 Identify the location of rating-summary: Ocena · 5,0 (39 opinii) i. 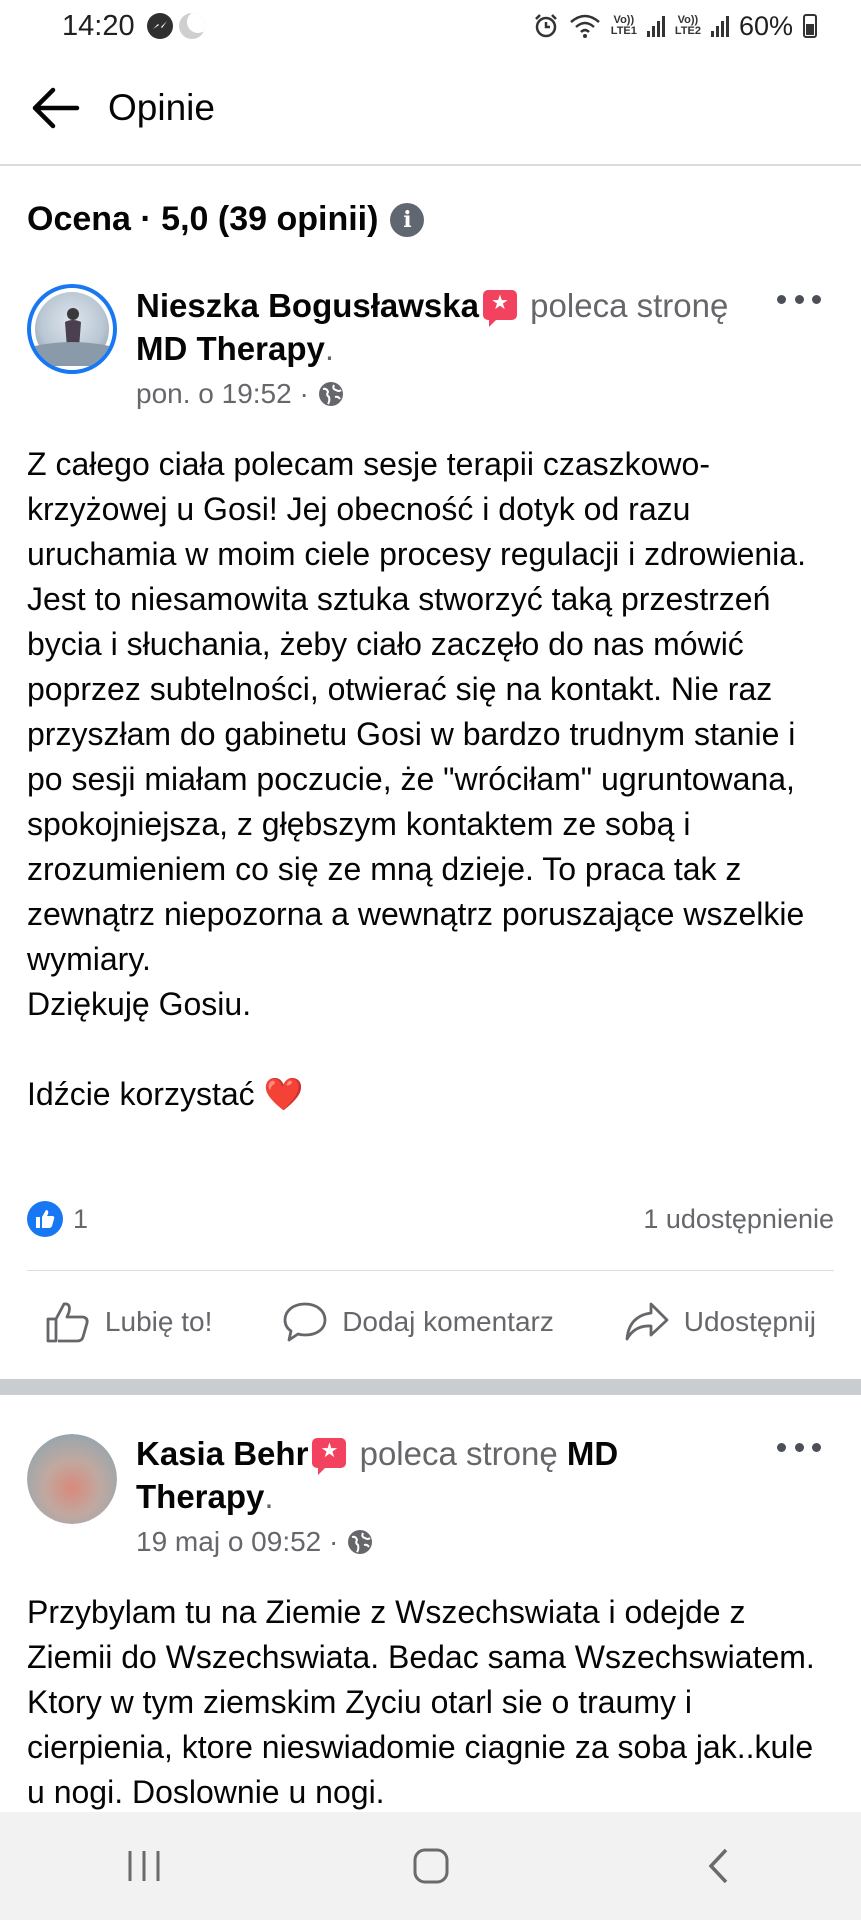
(226, 219).